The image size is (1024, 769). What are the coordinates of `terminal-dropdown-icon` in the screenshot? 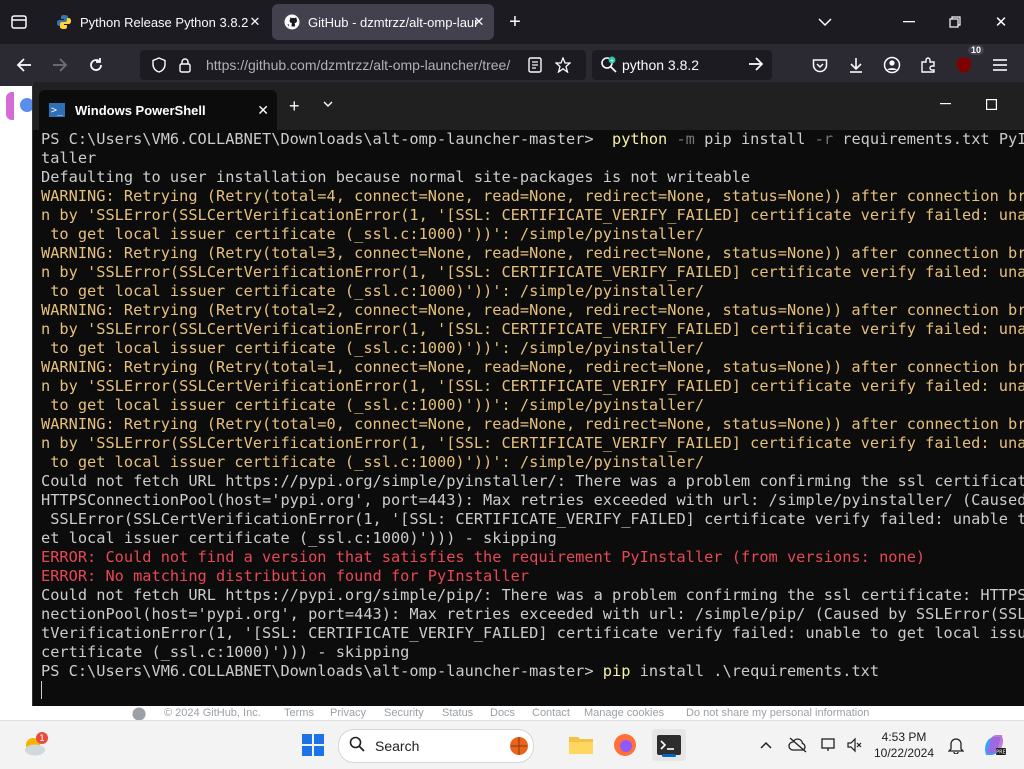 It's located at (328, 103).